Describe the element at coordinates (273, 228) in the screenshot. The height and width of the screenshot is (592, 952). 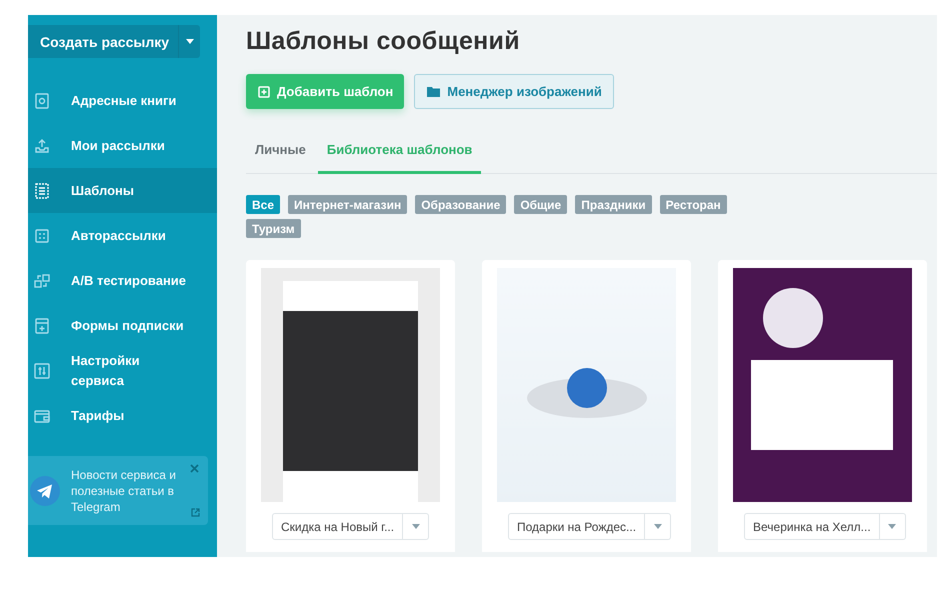
I see `category-filter: Туризм` at that location.